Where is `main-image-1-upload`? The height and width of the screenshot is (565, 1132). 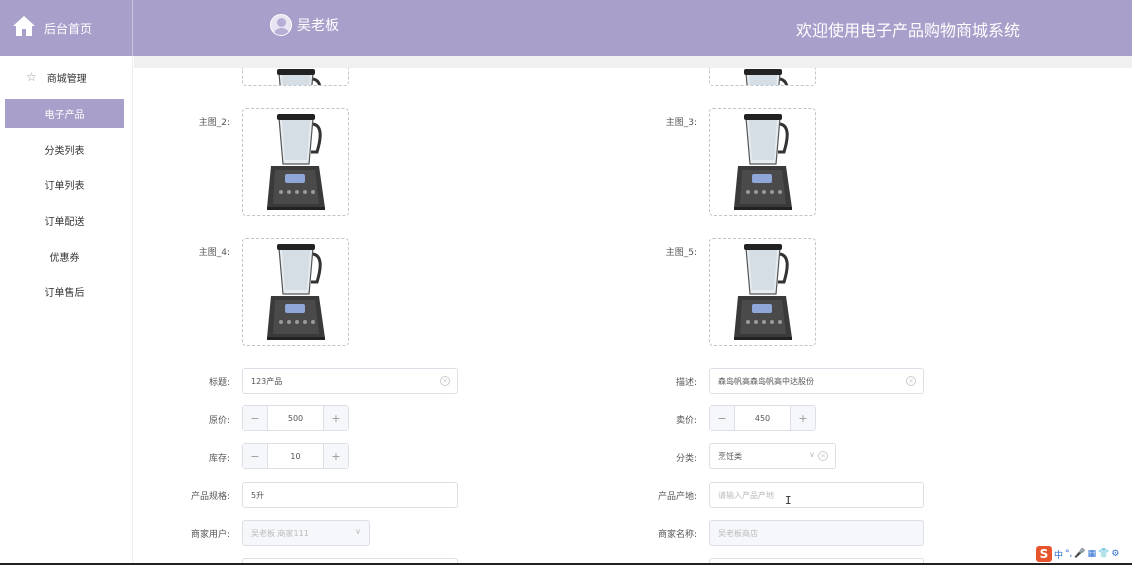
main-image-1-upload is located at coordinates (295, 77).